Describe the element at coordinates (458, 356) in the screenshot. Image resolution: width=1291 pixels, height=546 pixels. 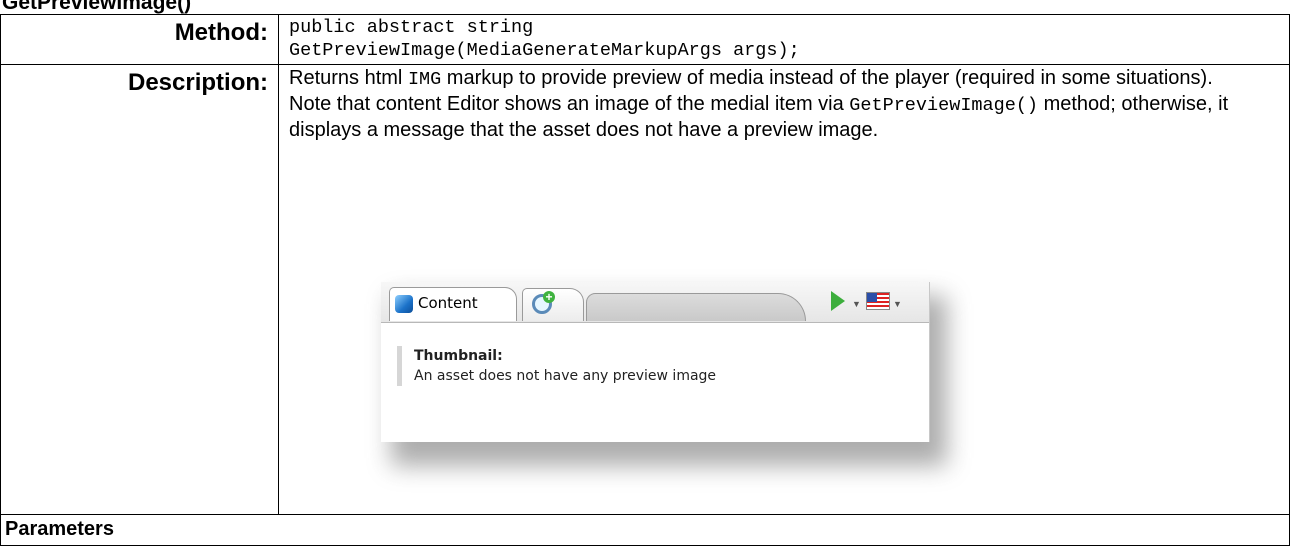
I see `thumbnail-title: Thumbnail:` at that location.